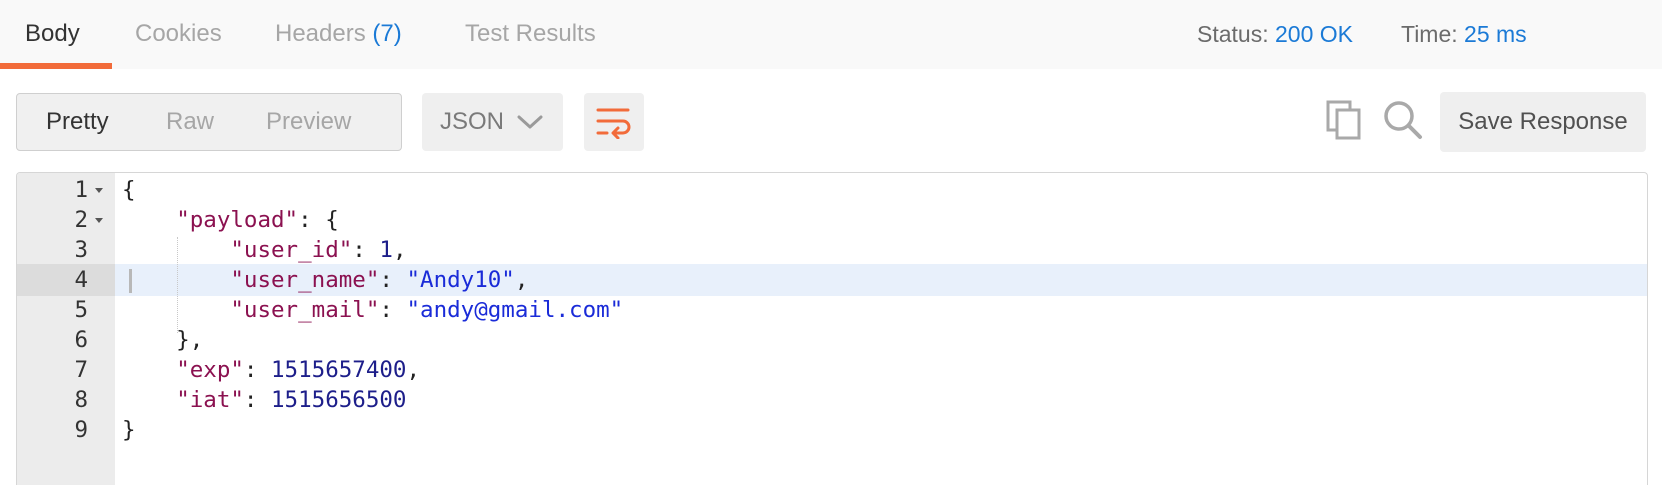  I want to click on code-text: "exp": 1515657400,, so click(271, 370).